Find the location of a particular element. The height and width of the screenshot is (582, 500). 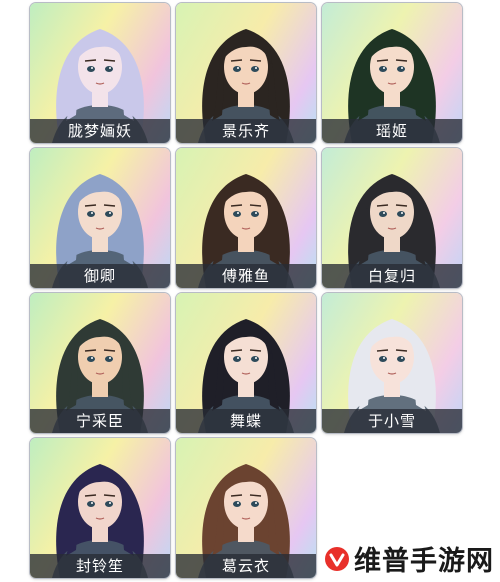

watermark-text: 维普手游网 is located at coordinates (424, 561).